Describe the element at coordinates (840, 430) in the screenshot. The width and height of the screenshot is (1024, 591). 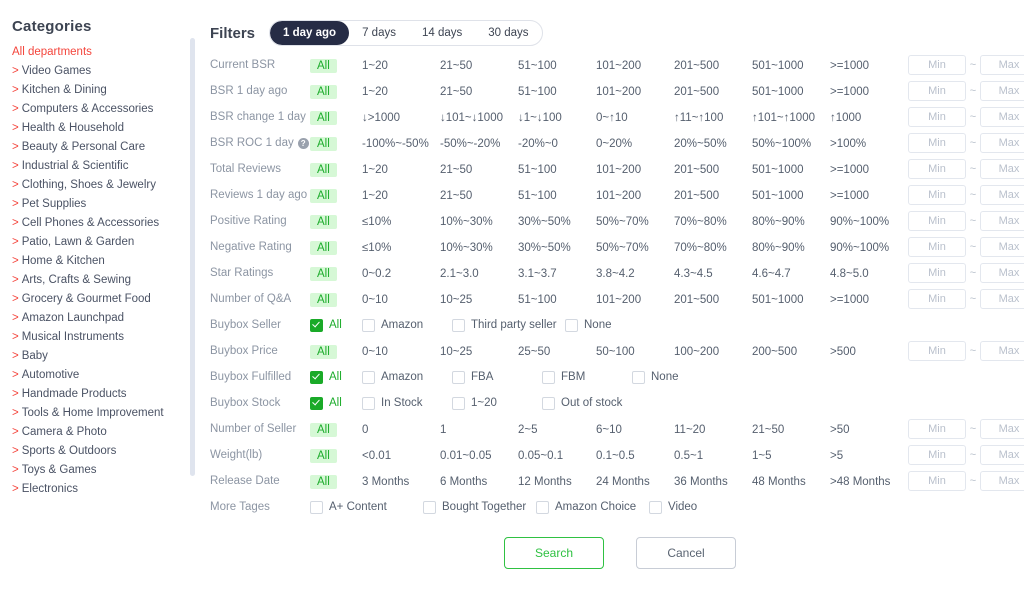
I see `filter-option: >50` at that location.